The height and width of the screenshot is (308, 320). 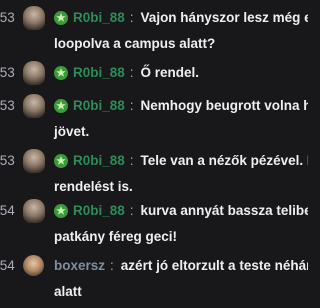 I want to click on chat-message-line: :53 R0bi_88:Ő rendel., so click(x=154, y=73).